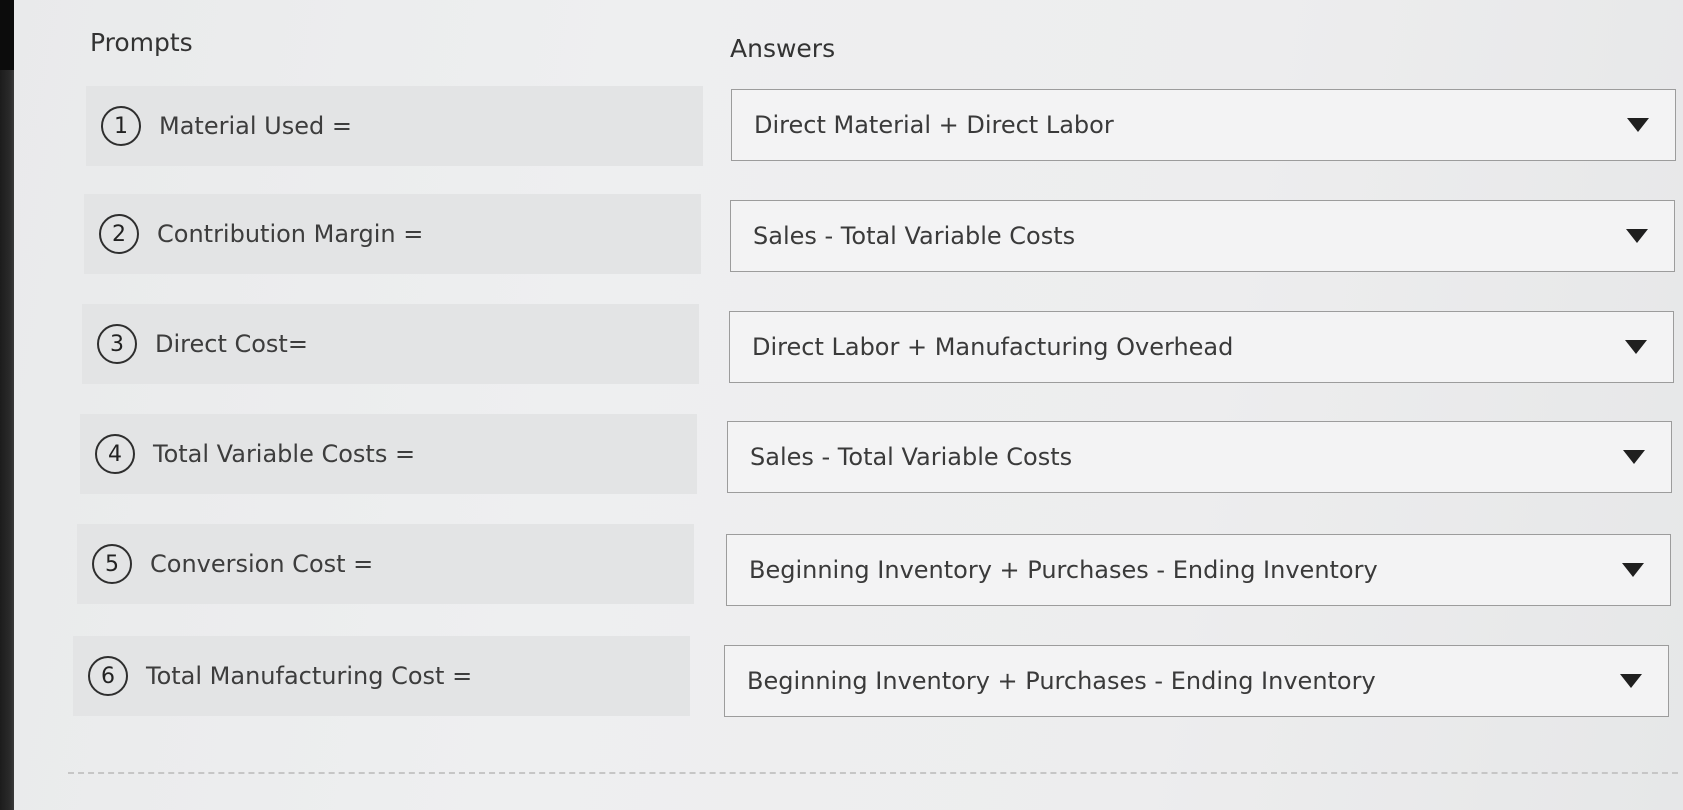 The height and width of the screenshot is (810, 1683). I want to click on number-badge: 5, so click(112, 564).